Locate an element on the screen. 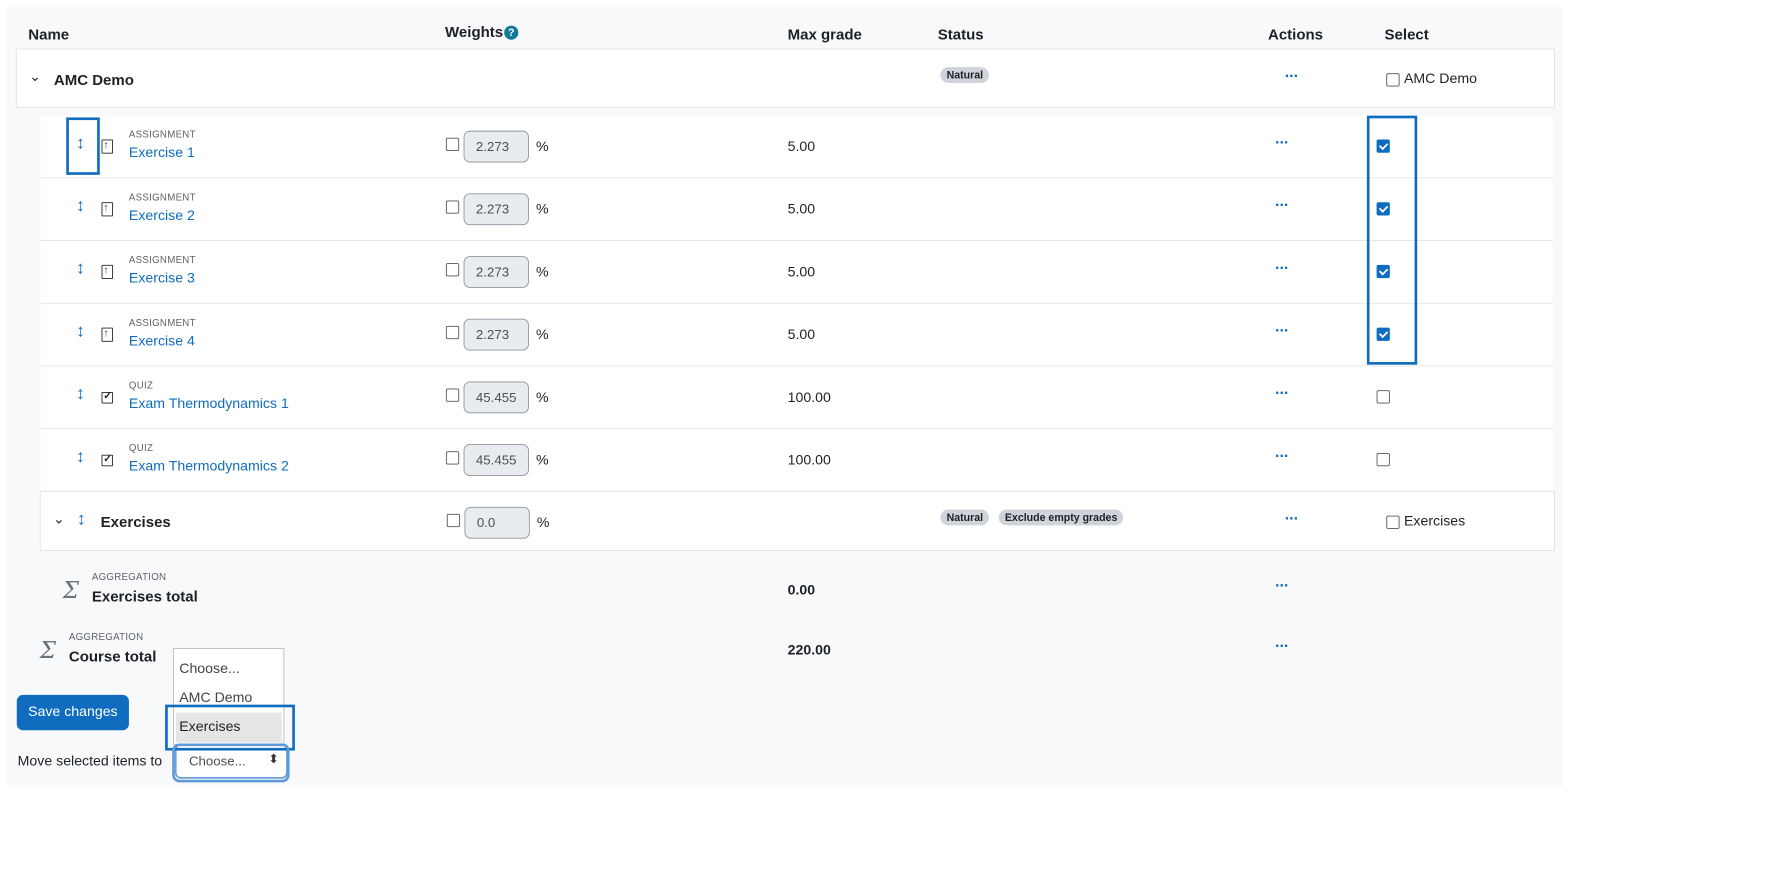  max-grade: 100.00 is located at coordinates (809, 398).